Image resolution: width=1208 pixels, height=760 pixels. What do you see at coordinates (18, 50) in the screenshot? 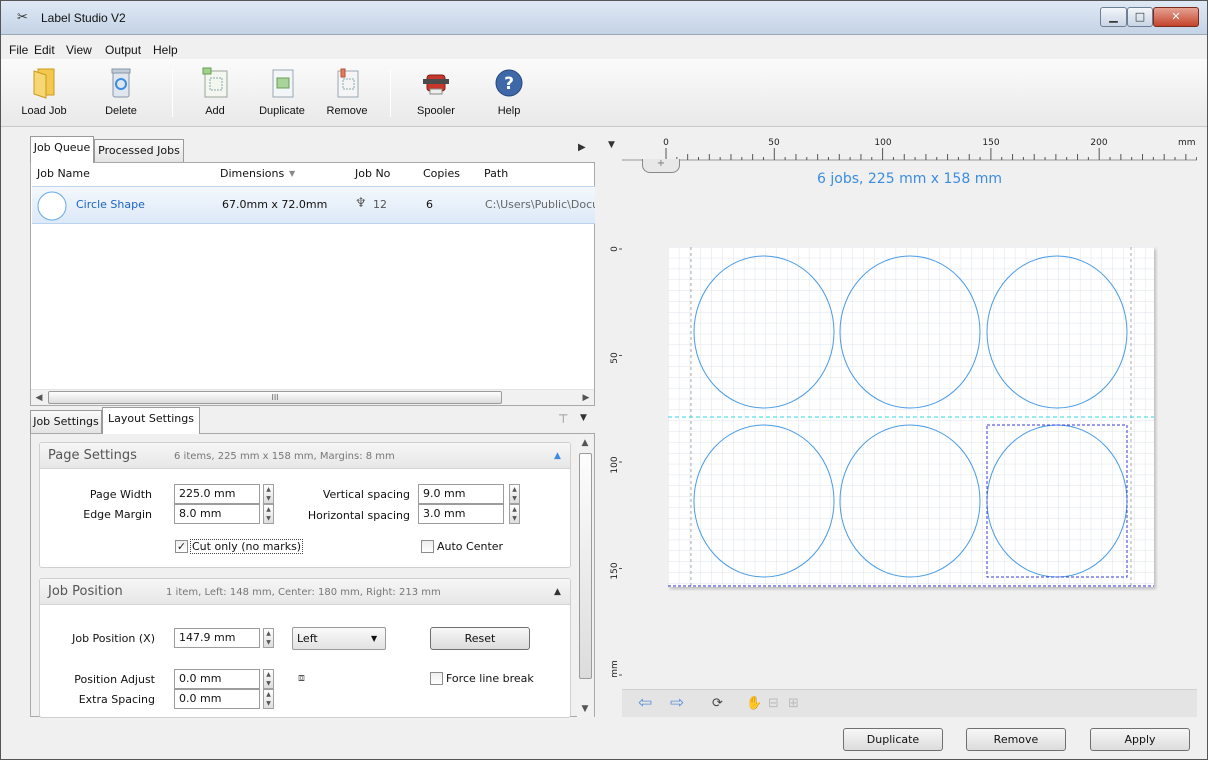
I see `menu-file: File` at bounding box center [18, 50].